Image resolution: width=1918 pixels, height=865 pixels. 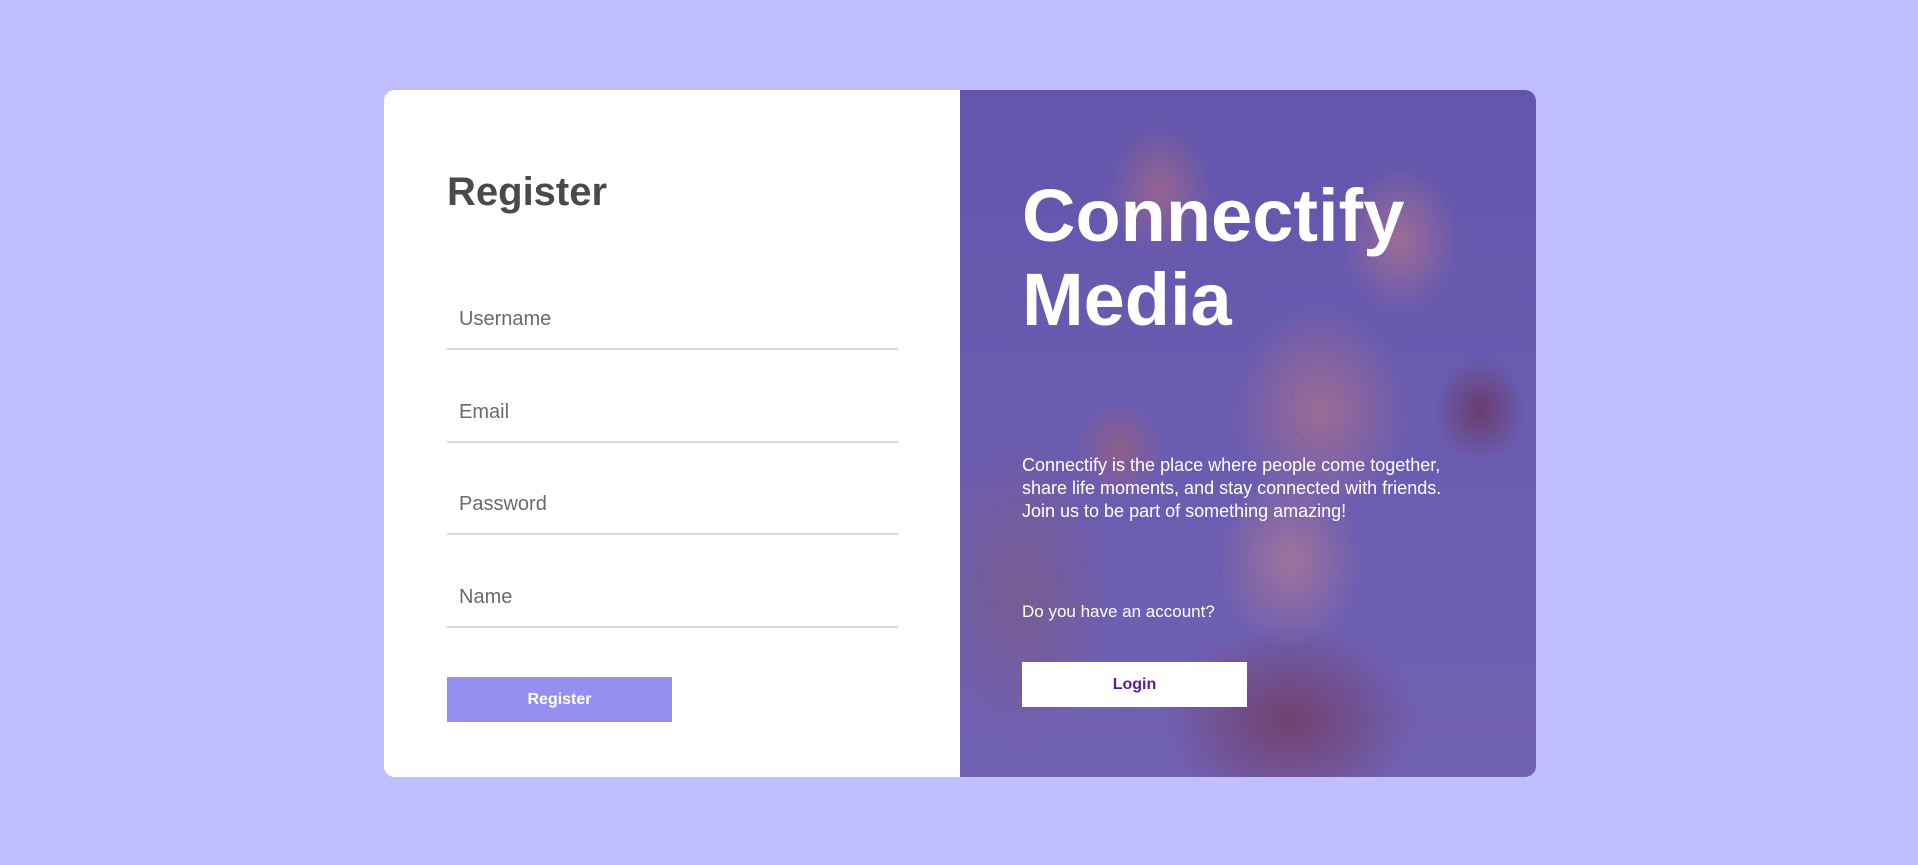 What do you see at coordinates (559, 699) in the screenshot?
I see `register-button: Register` at bounding box center [559, 699].